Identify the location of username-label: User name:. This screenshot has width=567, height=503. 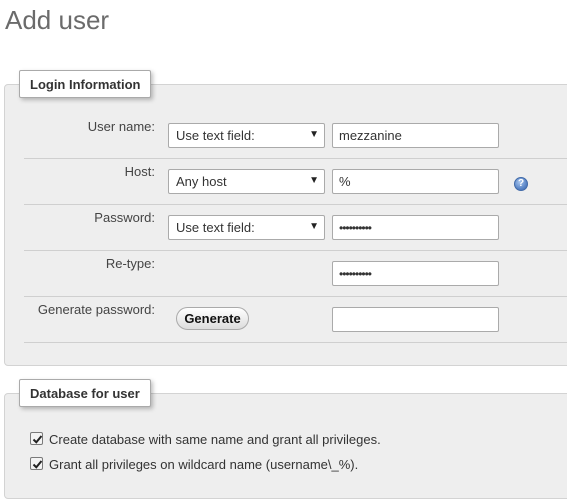
(121, 126).